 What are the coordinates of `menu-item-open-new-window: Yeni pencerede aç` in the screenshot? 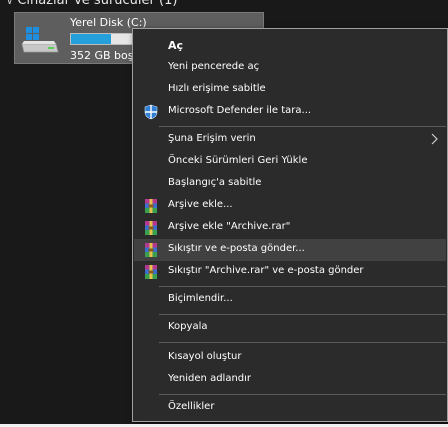 It's located at (290, 68).